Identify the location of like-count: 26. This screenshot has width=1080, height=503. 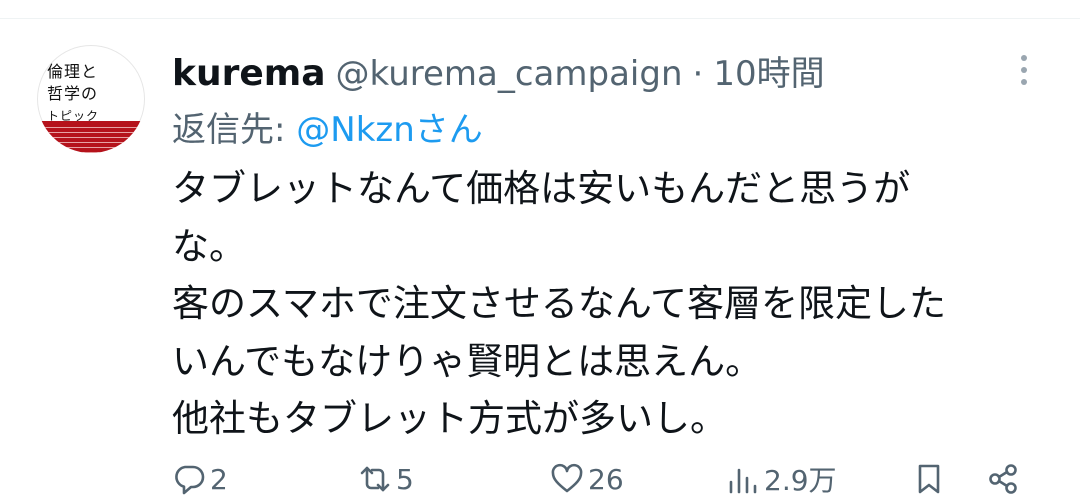
(606, 479).